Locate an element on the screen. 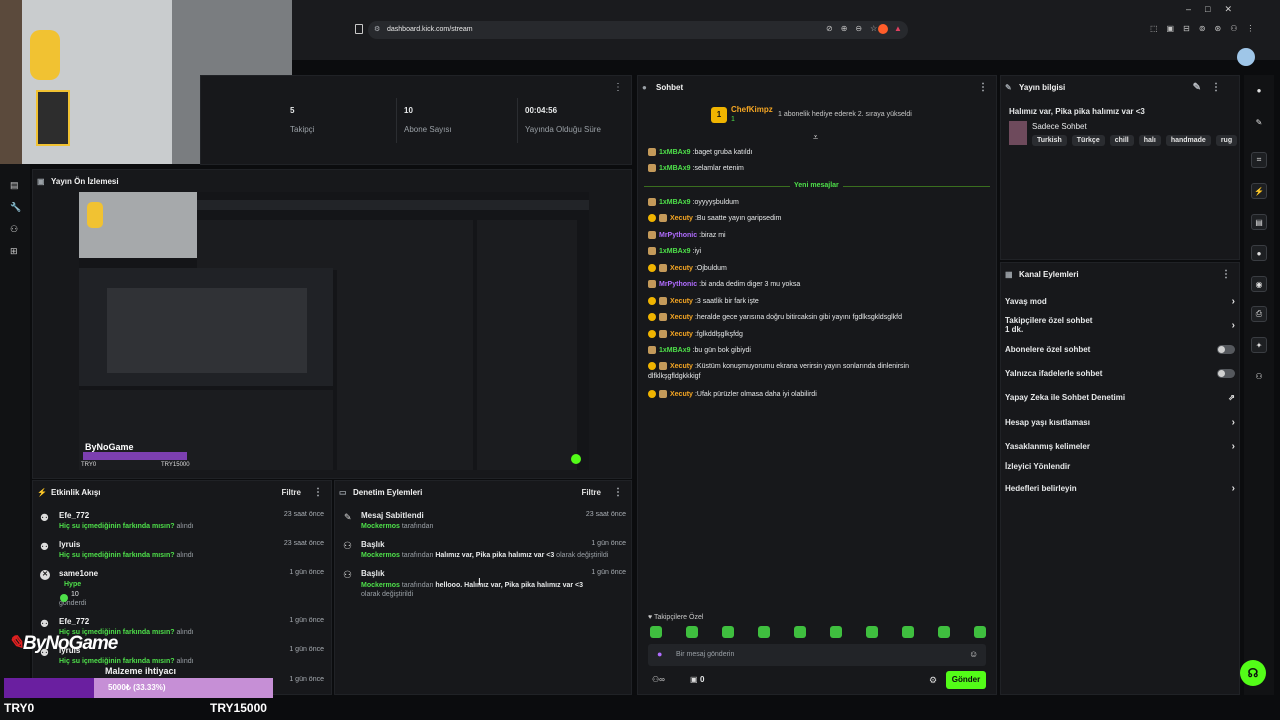  channel-action-item: Yavaş mod › is located at coordinates (1120, 301).